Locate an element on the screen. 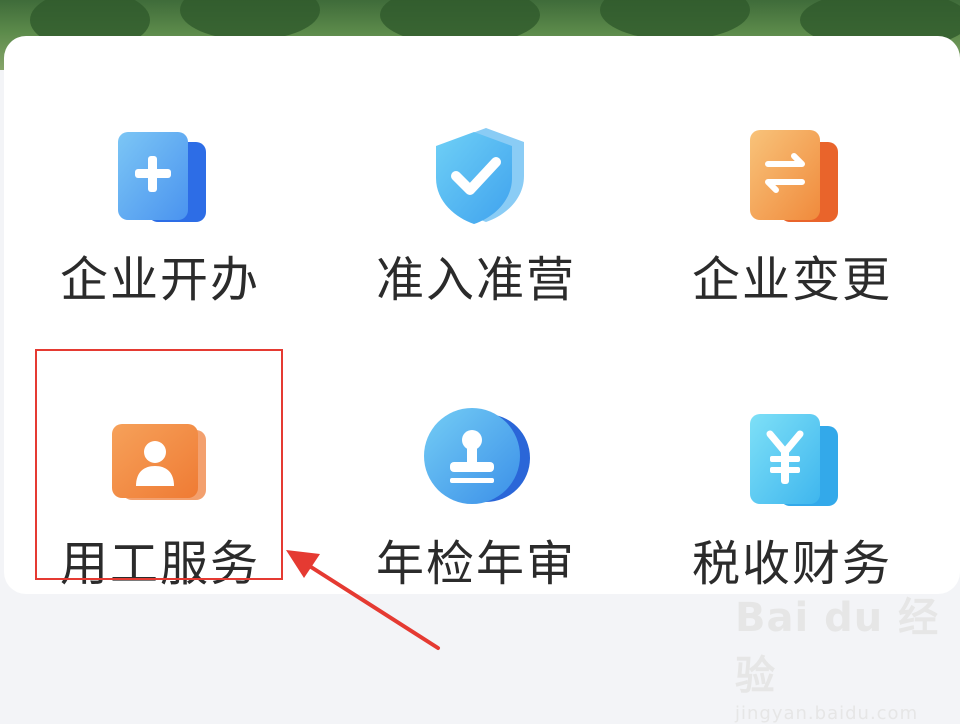 The height and width of the screenshot is (724, 960). shield-check-icon is located at coordinates (476, 171).